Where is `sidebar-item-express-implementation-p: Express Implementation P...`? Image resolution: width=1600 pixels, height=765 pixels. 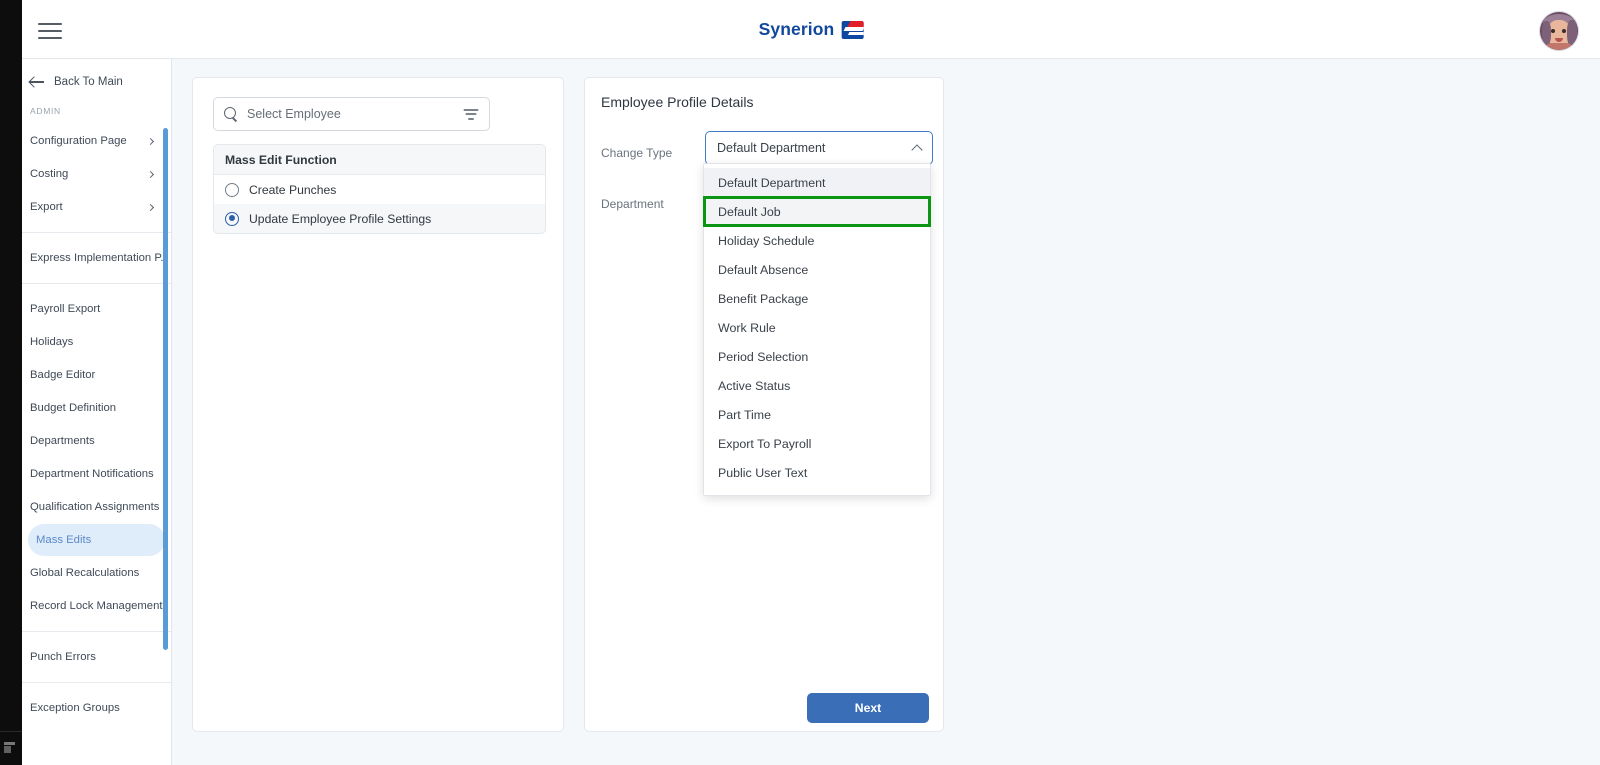 sidebar-item-express-implementation-p: Express Implementation P... is located at coordinates (93, 258).